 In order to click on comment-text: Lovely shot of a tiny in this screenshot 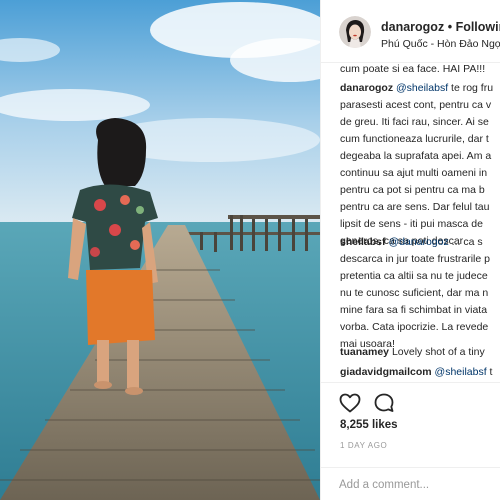, I will do `click(437, 352)`.